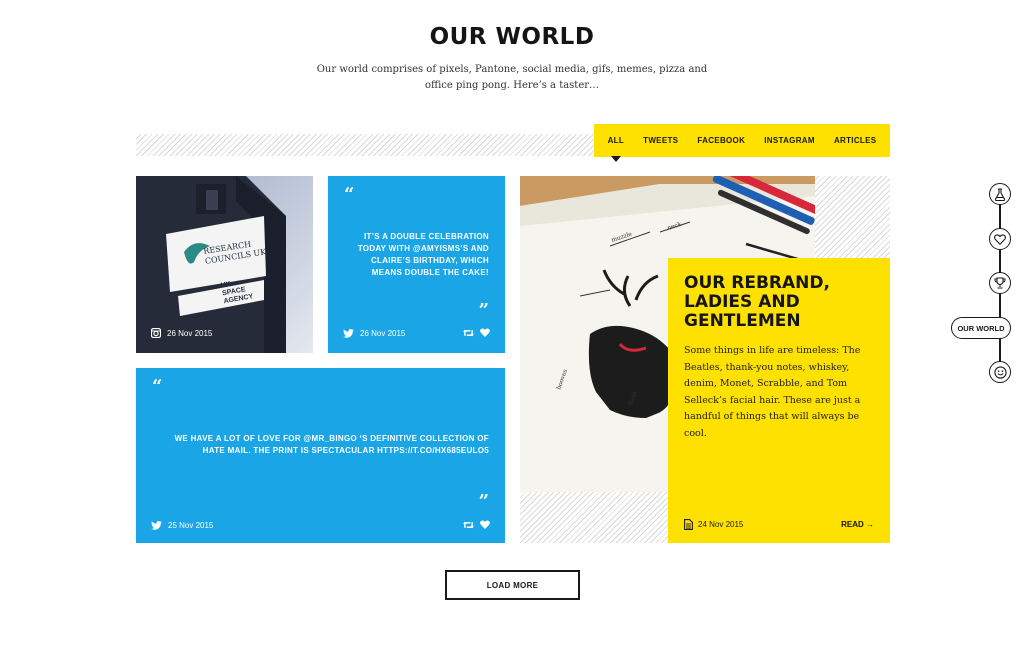  What do you see at coordinates (721, 524) in the screenshot?
I see `article-date: 24 Nov 2015` at bounding box center [721, 524].